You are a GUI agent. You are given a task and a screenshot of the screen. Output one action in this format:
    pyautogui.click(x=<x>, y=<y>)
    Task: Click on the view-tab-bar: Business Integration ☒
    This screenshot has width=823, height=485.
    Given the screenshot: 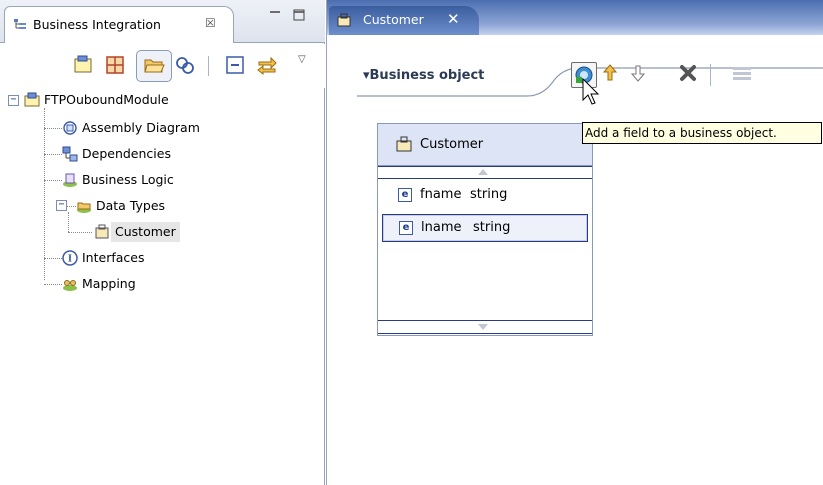 What is the action you would take?
    pyautogui.click(x=162, y=21)
    